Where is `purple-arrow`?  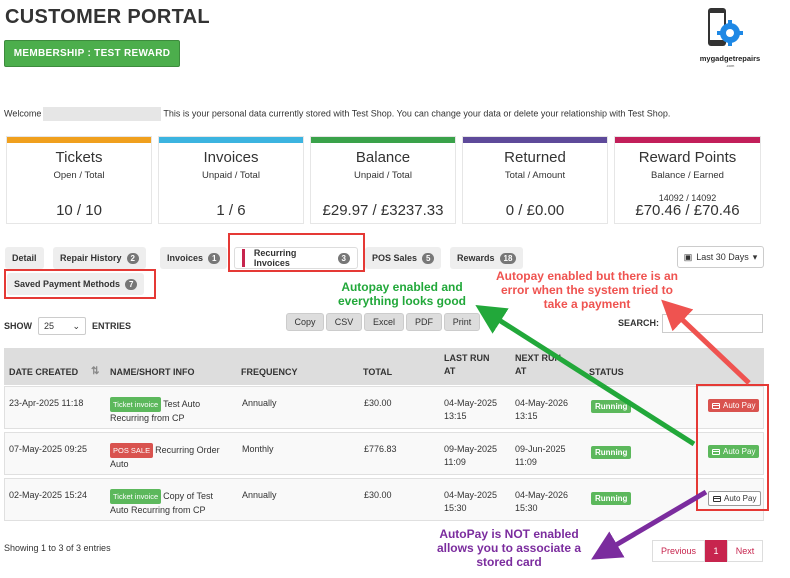 purple-arrow is located at coordinates (649, 524).